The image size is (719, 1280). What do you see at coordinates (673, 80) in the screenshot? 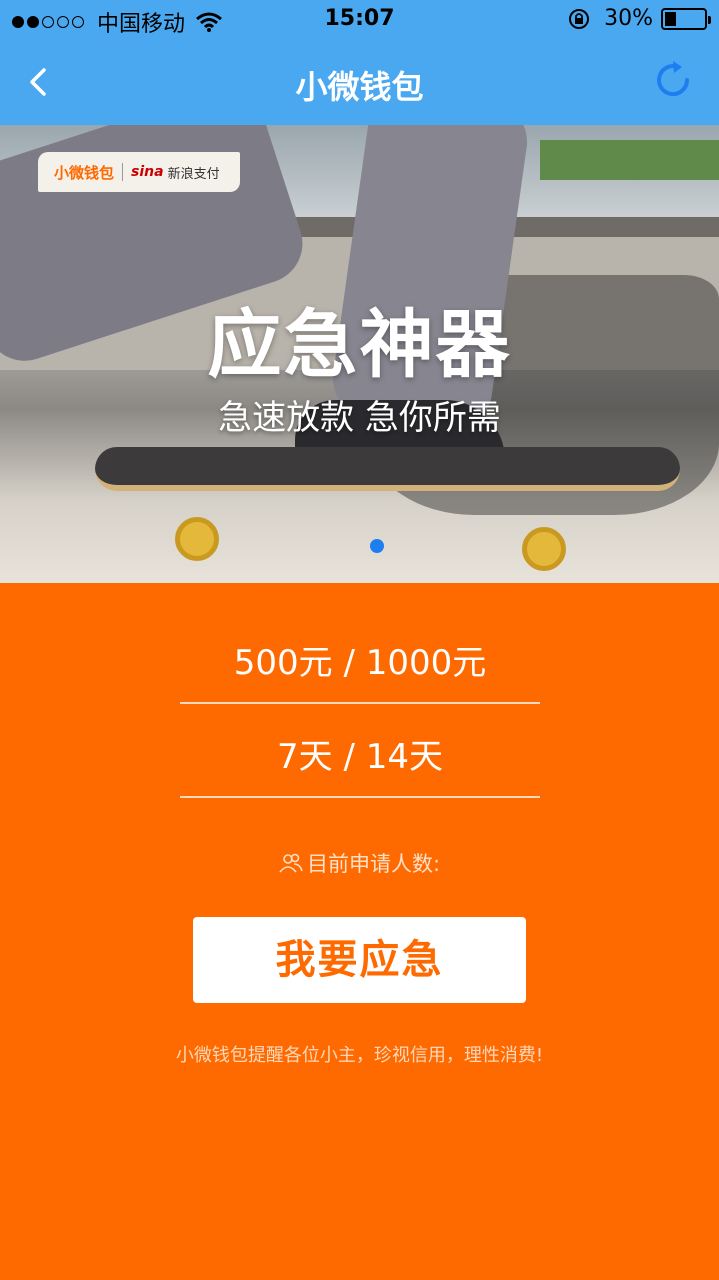
I see `refresh-icon` at bounding box center [673, 80].